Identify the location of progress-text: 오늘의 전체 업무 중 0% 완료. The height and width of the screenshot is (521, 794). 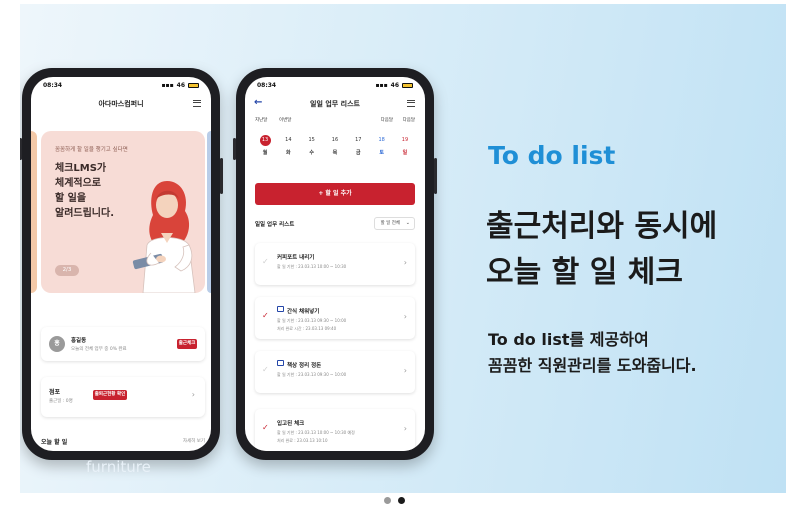
(99, 349).